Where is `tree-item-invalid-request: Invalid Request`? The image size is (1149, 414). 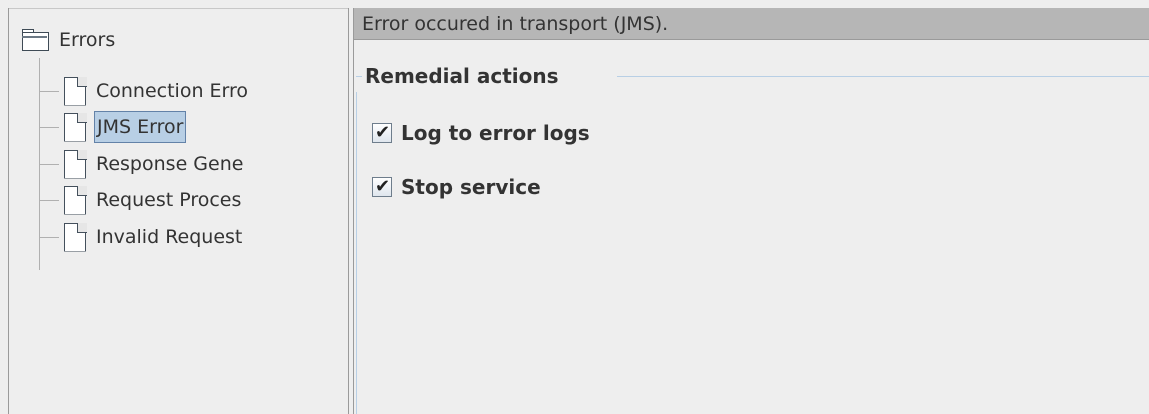 tree-item-invalid-request: Invalid Request is located at coordinates (141, 237).